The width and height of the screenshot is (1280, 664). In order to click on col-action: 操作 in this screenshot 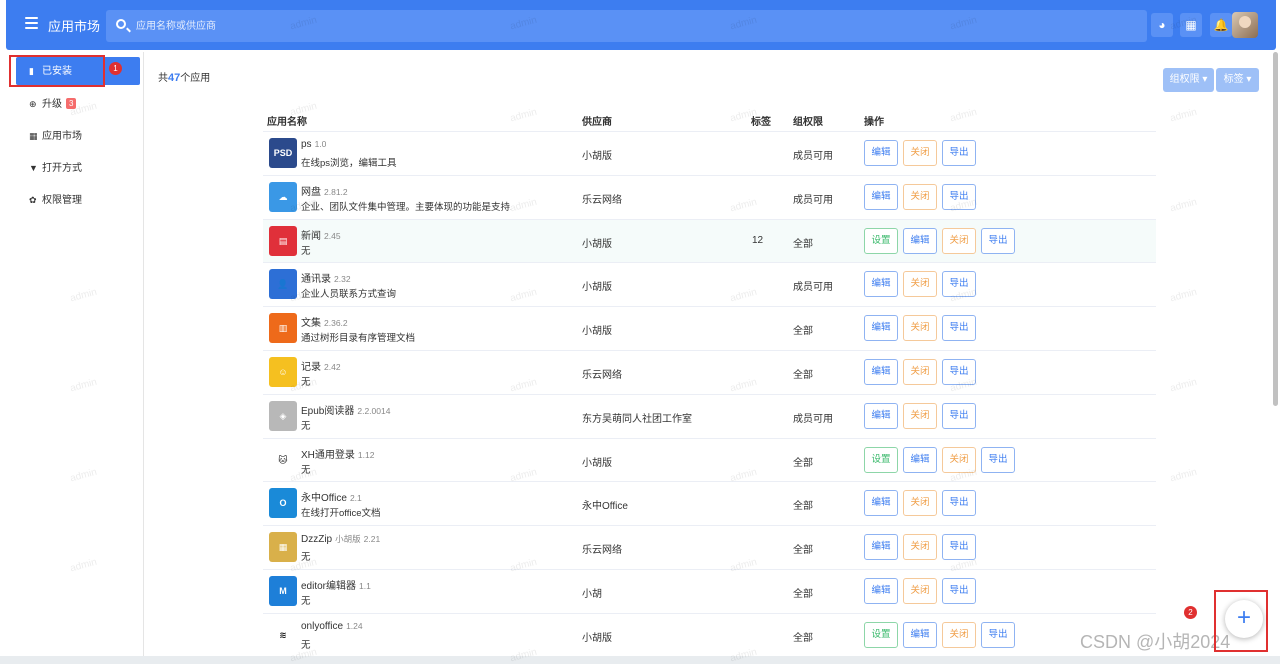, I will do `click(874, 122)`.